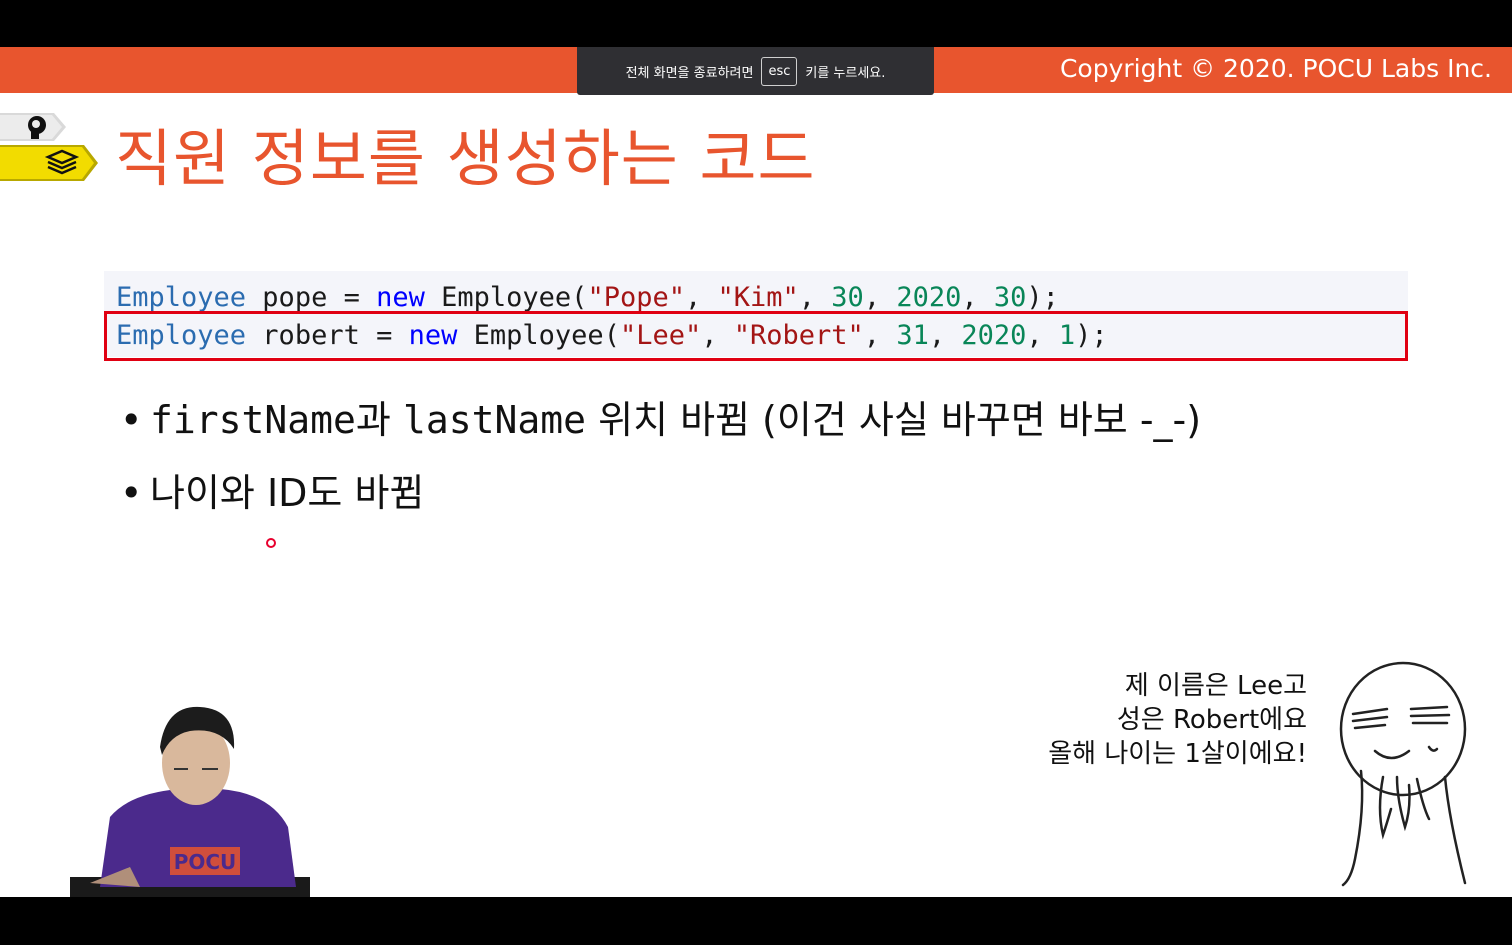  I want to click on toast-text-after: 키를 누르세요., so click(845, 73).